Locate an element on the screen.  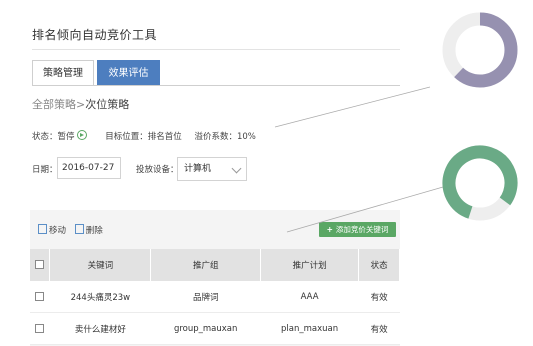
donut-chart-ranking is located at coordinates (480, 183).